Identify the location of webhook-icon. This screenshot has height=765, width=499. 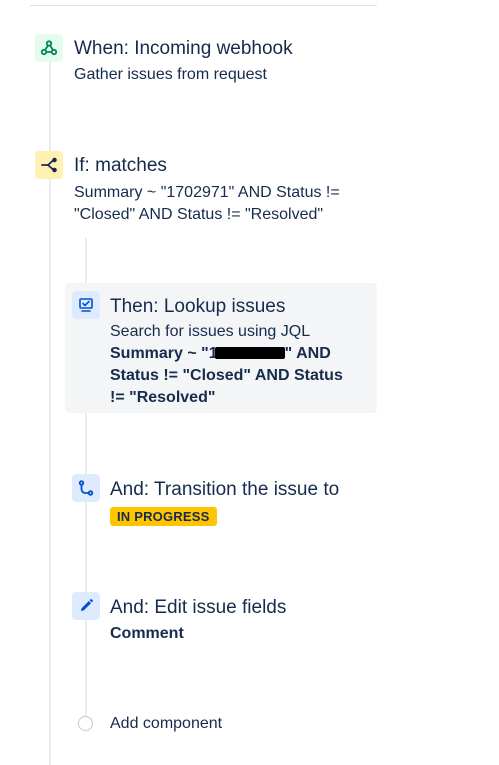
(49, 48).